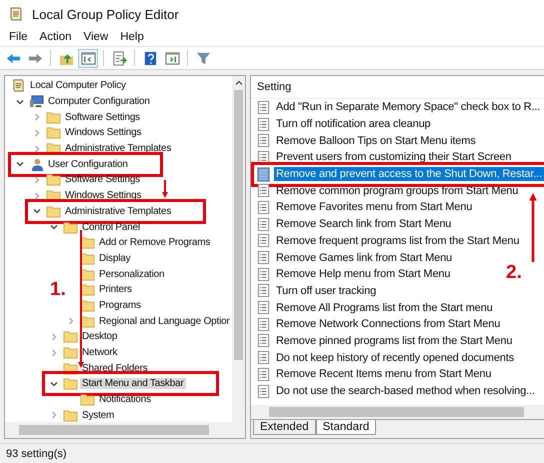 This screenshot has height=463, width=544. Describe the element at coordinates (100, 336) in the screenshot. I see `tree-item: Desktop` at that location.